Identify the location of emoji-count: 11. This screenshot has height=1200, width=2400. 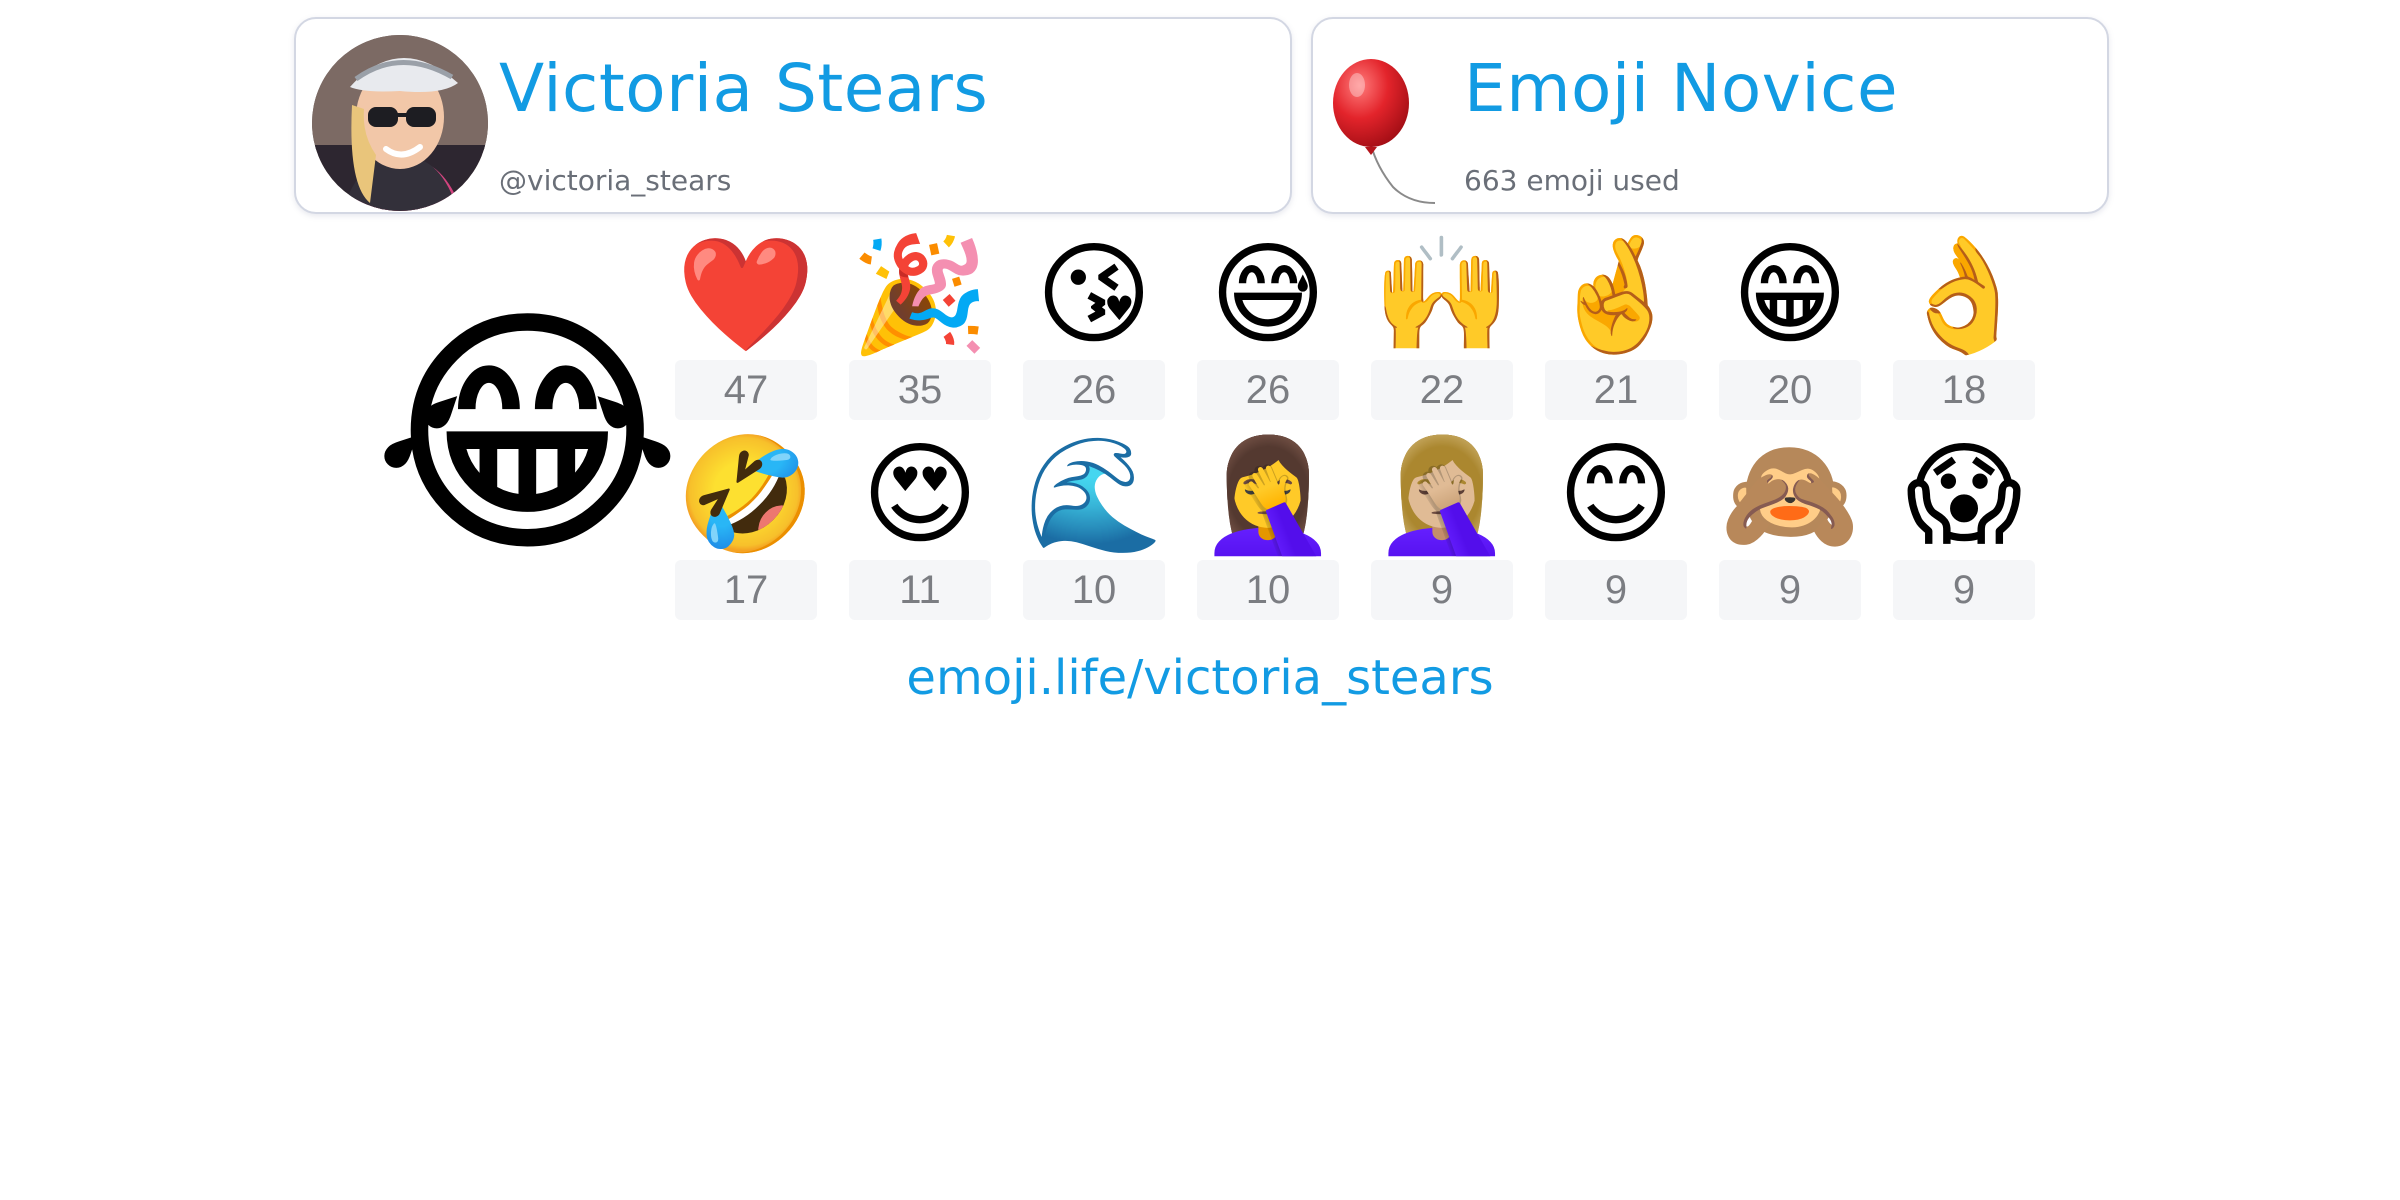
(920, 590).